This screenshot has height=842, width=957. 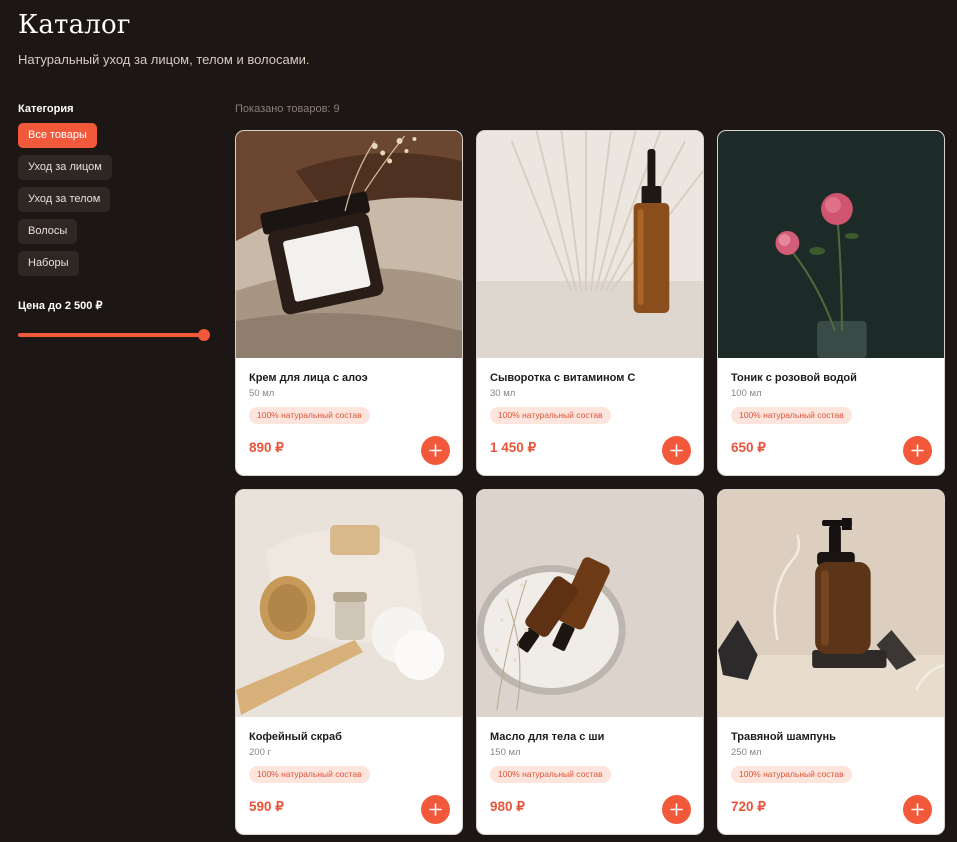 I want to click on category-chip-body: Уход за телом, so click(x=64, y=199).